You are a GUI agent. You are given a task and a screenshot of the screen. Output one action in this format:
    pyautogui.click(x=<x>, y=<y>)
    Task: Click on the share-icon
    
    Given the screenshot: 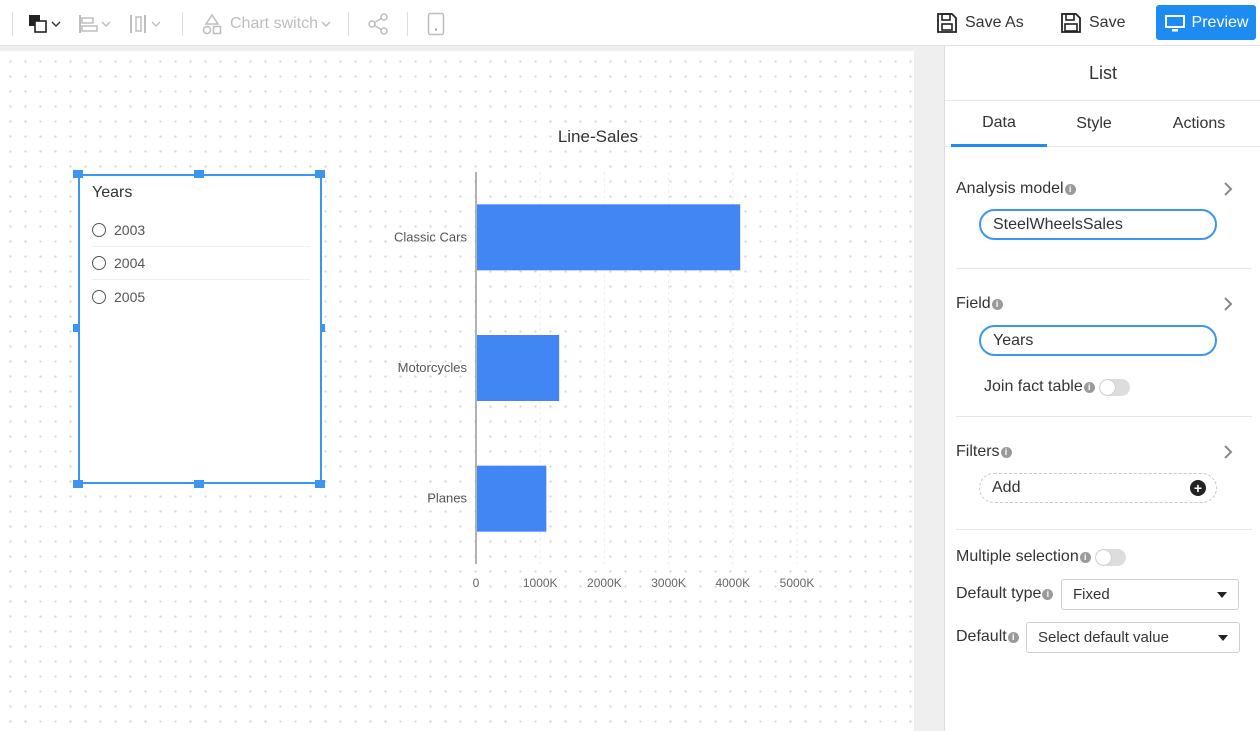 What is the action you would take?
    pyautogui.click(x=378, y=24)
    